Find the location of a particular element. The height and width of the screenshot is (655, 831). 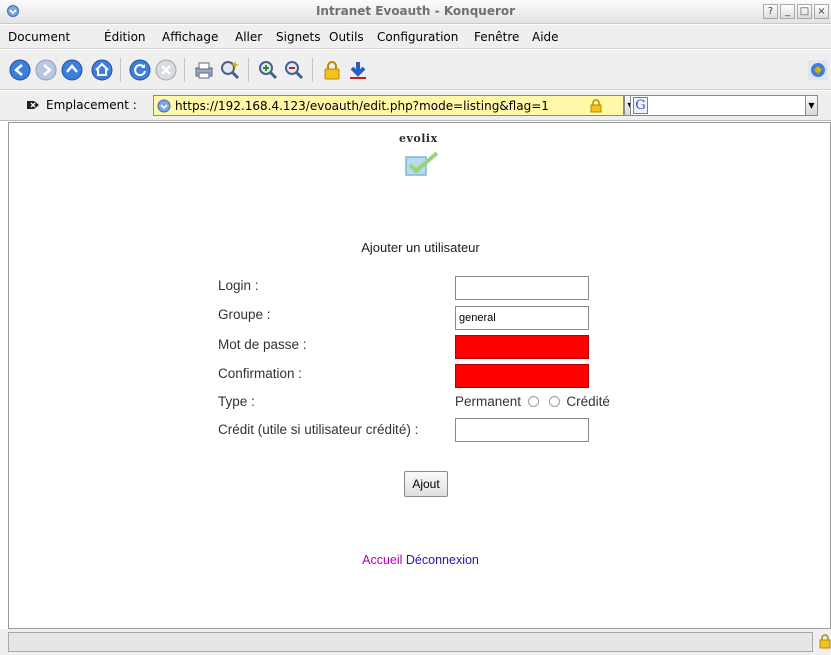

type-credited-radio is located at coordinates (554, 401).